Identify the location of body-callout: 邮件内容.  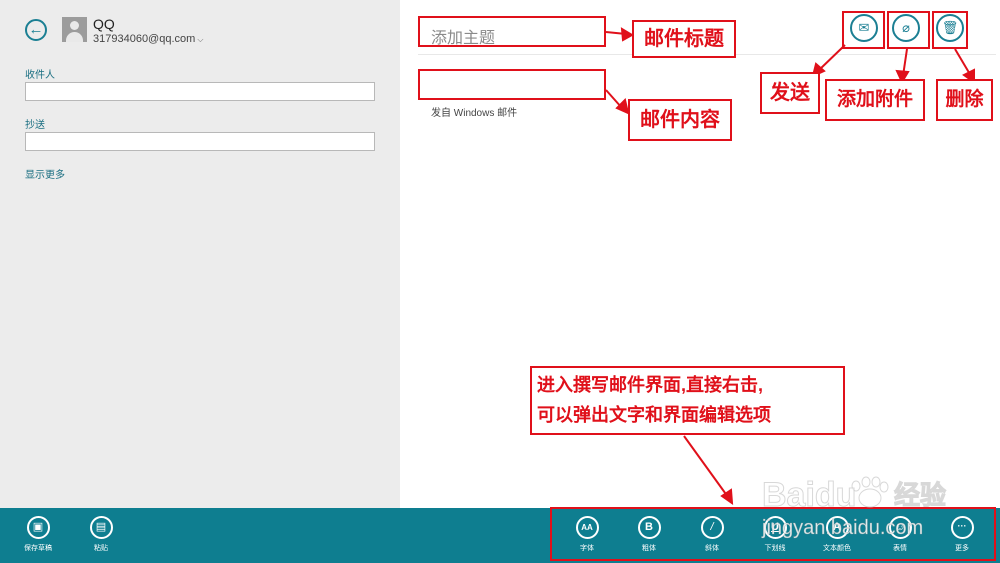
(680, 120).